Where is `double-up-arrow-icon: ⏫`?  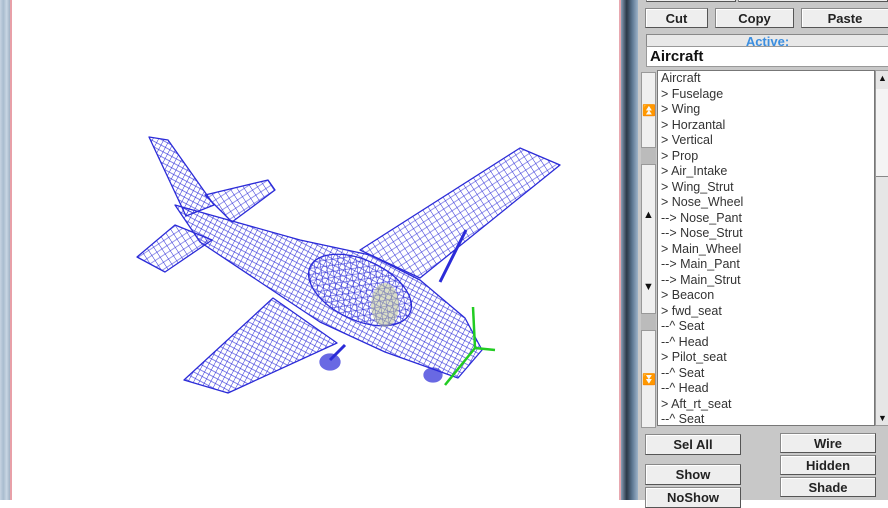
double-up-arrow-icon: ⏫ is located at coordinates (649, 111).